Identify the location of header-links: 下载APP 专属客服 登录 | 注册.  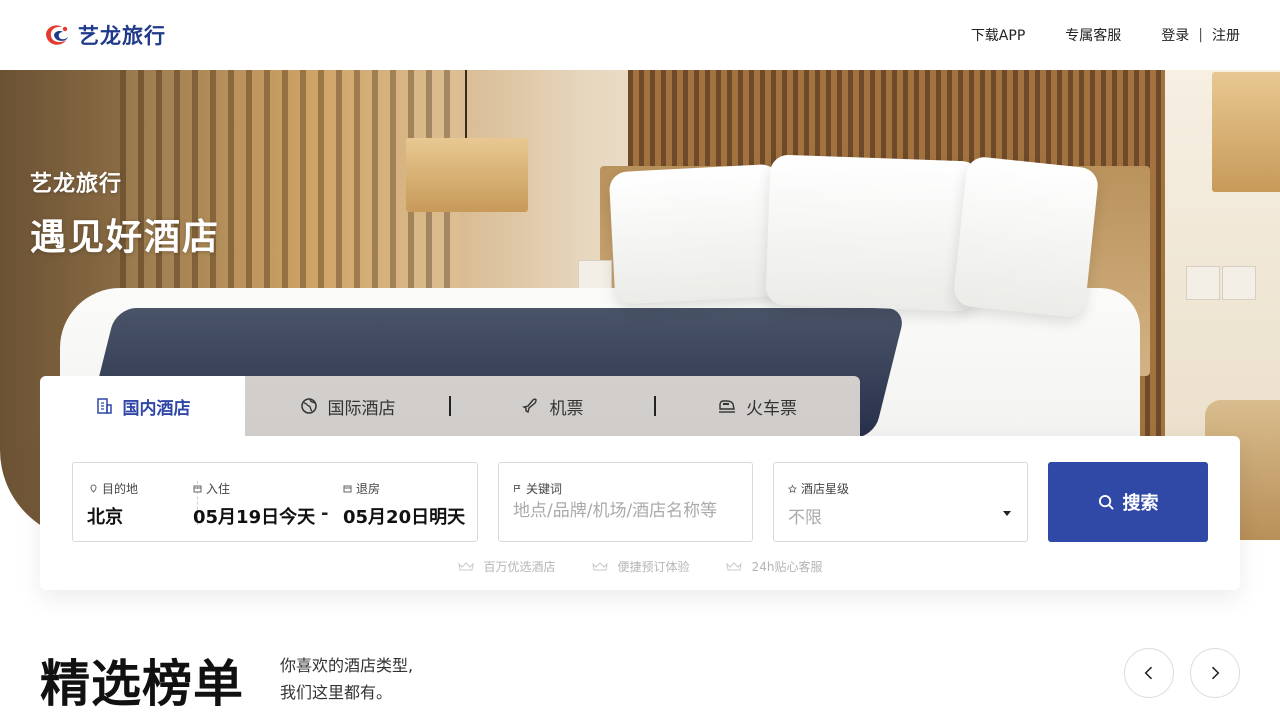
(1085, 35).